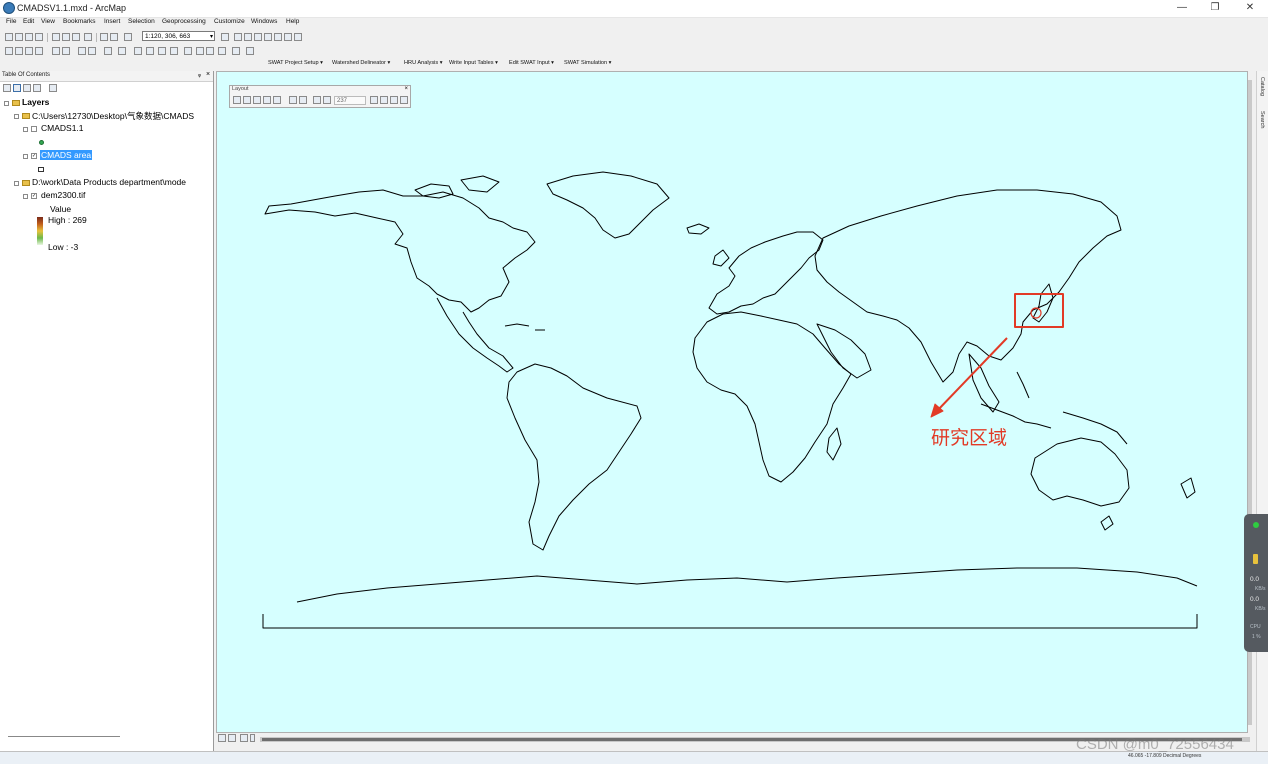 Image resolution: width=1268 pixels, height=764 pixels. What do you see at coordinates (7, 88) in the screenshot?
I see `list-by-drawing-order-icon` at bounding box center [7, 88].